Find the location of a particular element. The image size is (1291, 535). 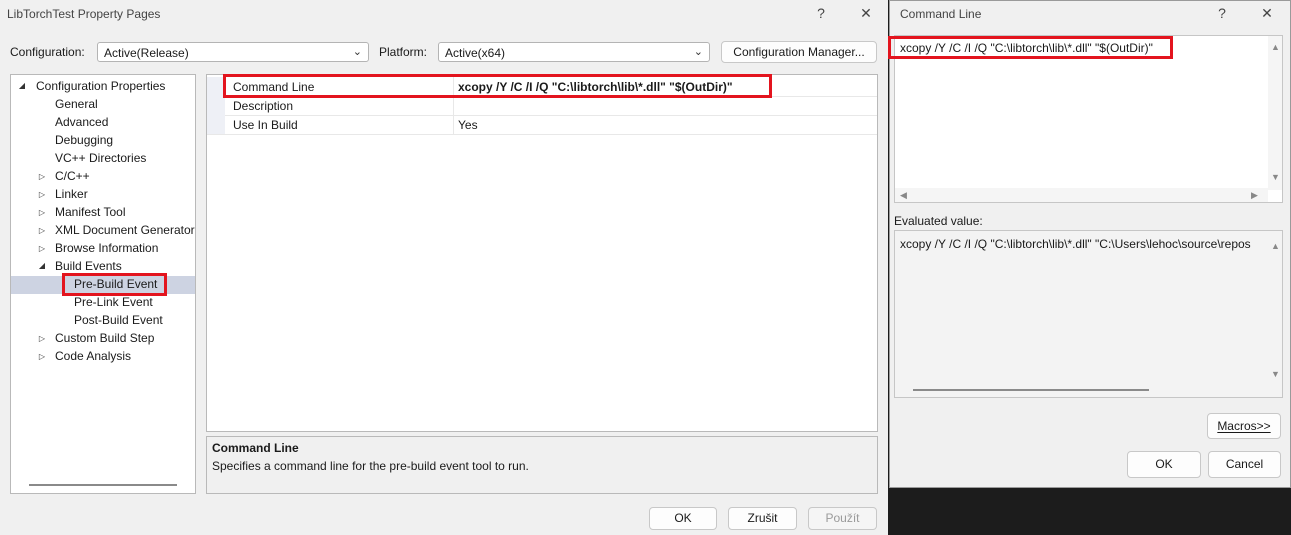

evaluated-value-label: Evaluated value: is located at coordinates (938, 221).